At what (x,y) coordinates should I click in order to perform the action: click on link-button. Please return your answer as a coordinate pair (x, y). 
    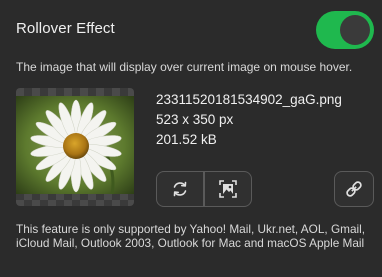
    Looking at the image, I should click on (354, 189).